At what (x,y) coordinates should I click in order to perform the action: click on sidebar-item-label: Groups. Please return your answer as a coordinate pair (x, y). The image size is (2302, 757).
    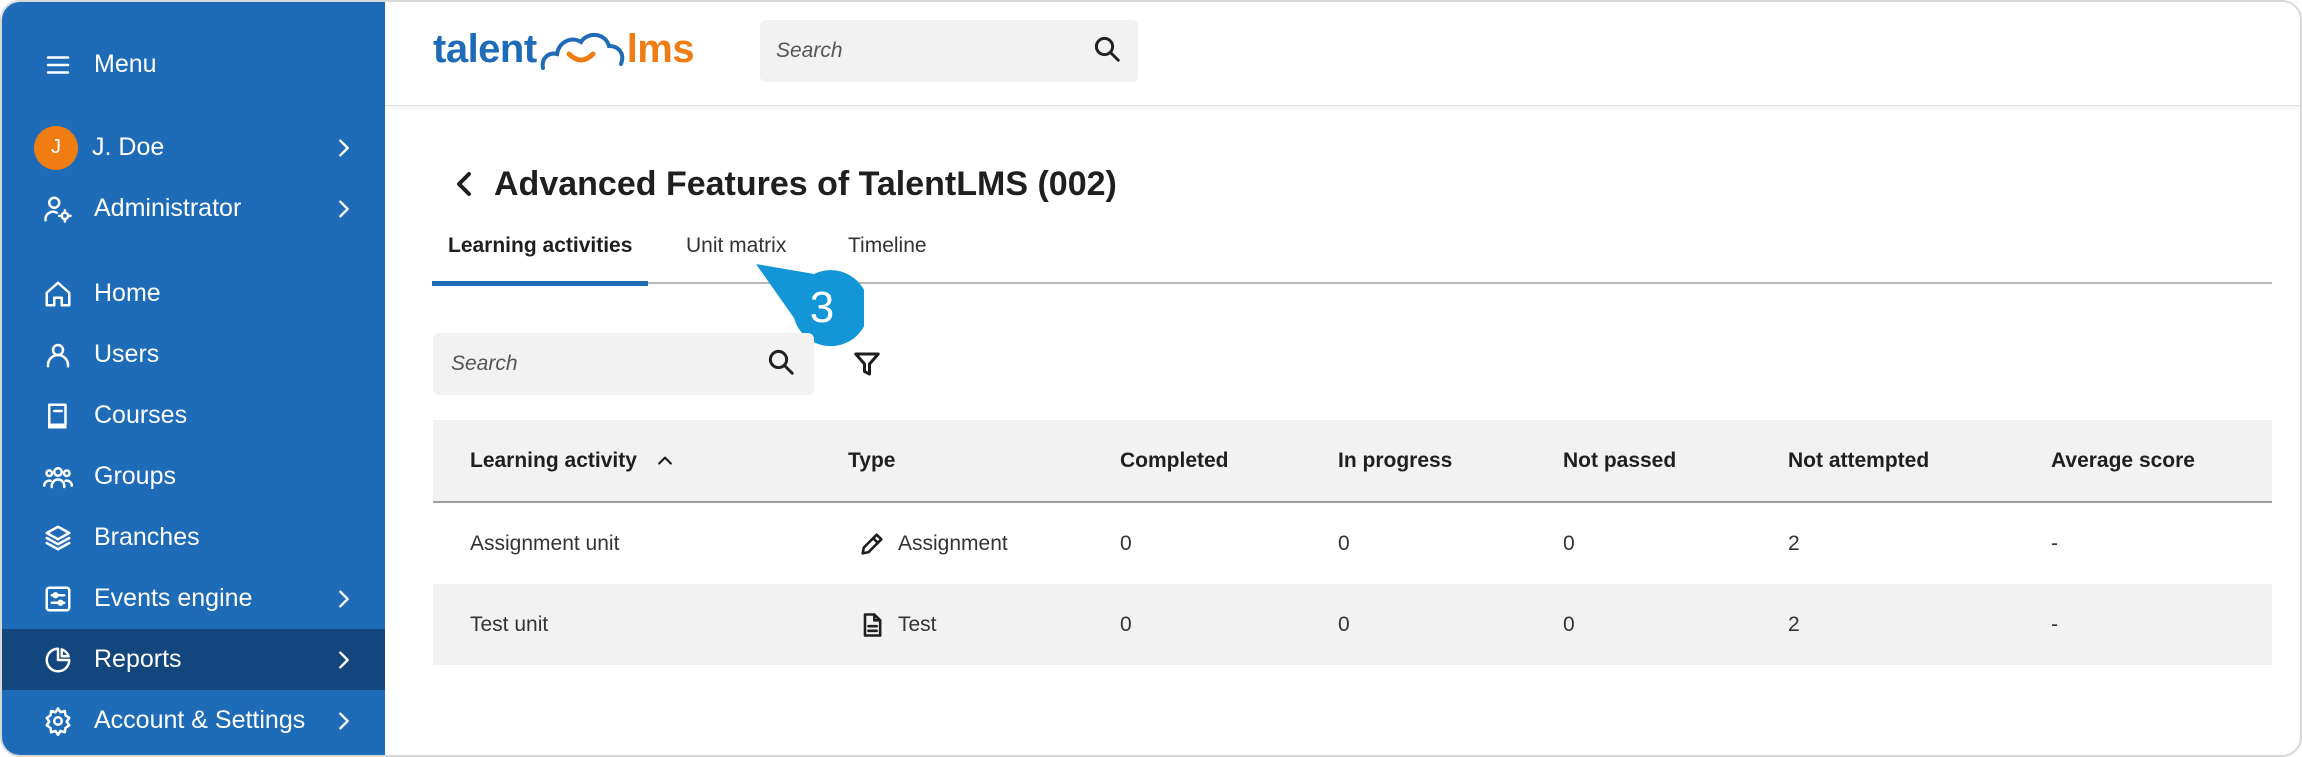
    Looking at the image, I should click on (135, 476).